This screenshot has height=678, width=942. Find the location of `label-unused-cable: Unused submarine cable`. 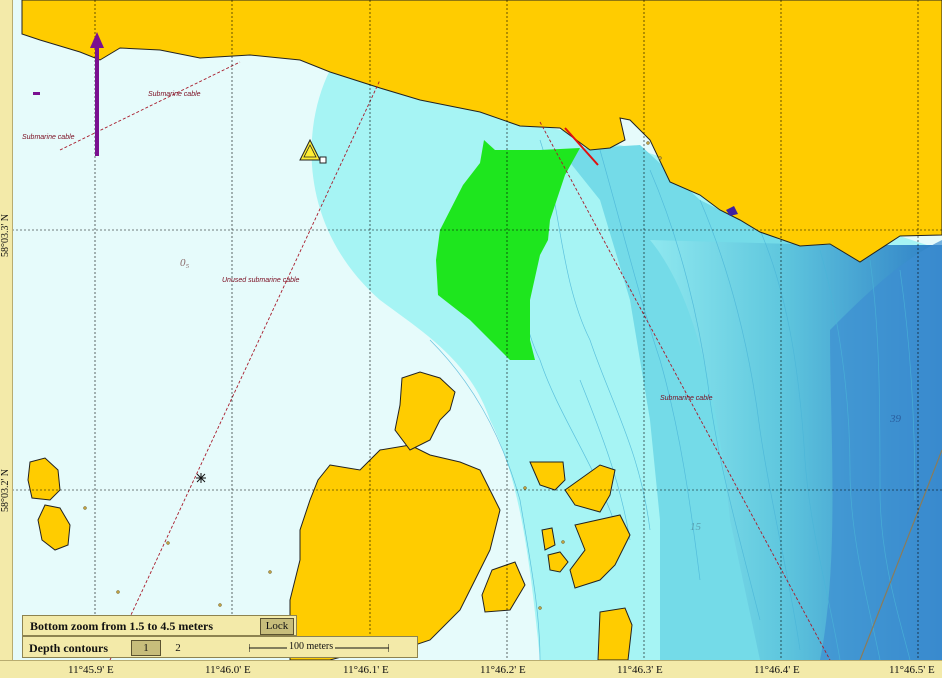

label-unused-cable: Unused submarine cable is located at coordinates (261, 280).